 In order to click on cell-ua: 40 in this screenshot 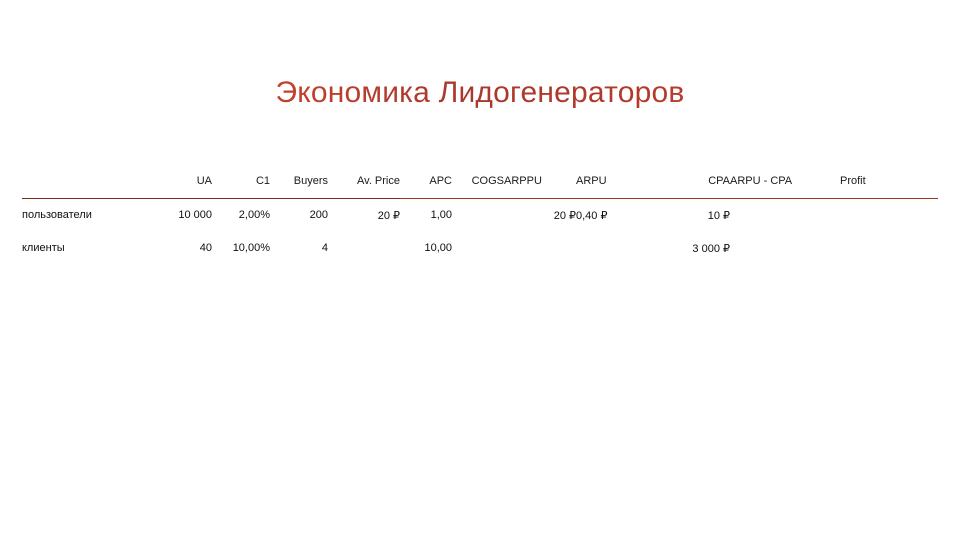, I will do `click(205, 248)`.